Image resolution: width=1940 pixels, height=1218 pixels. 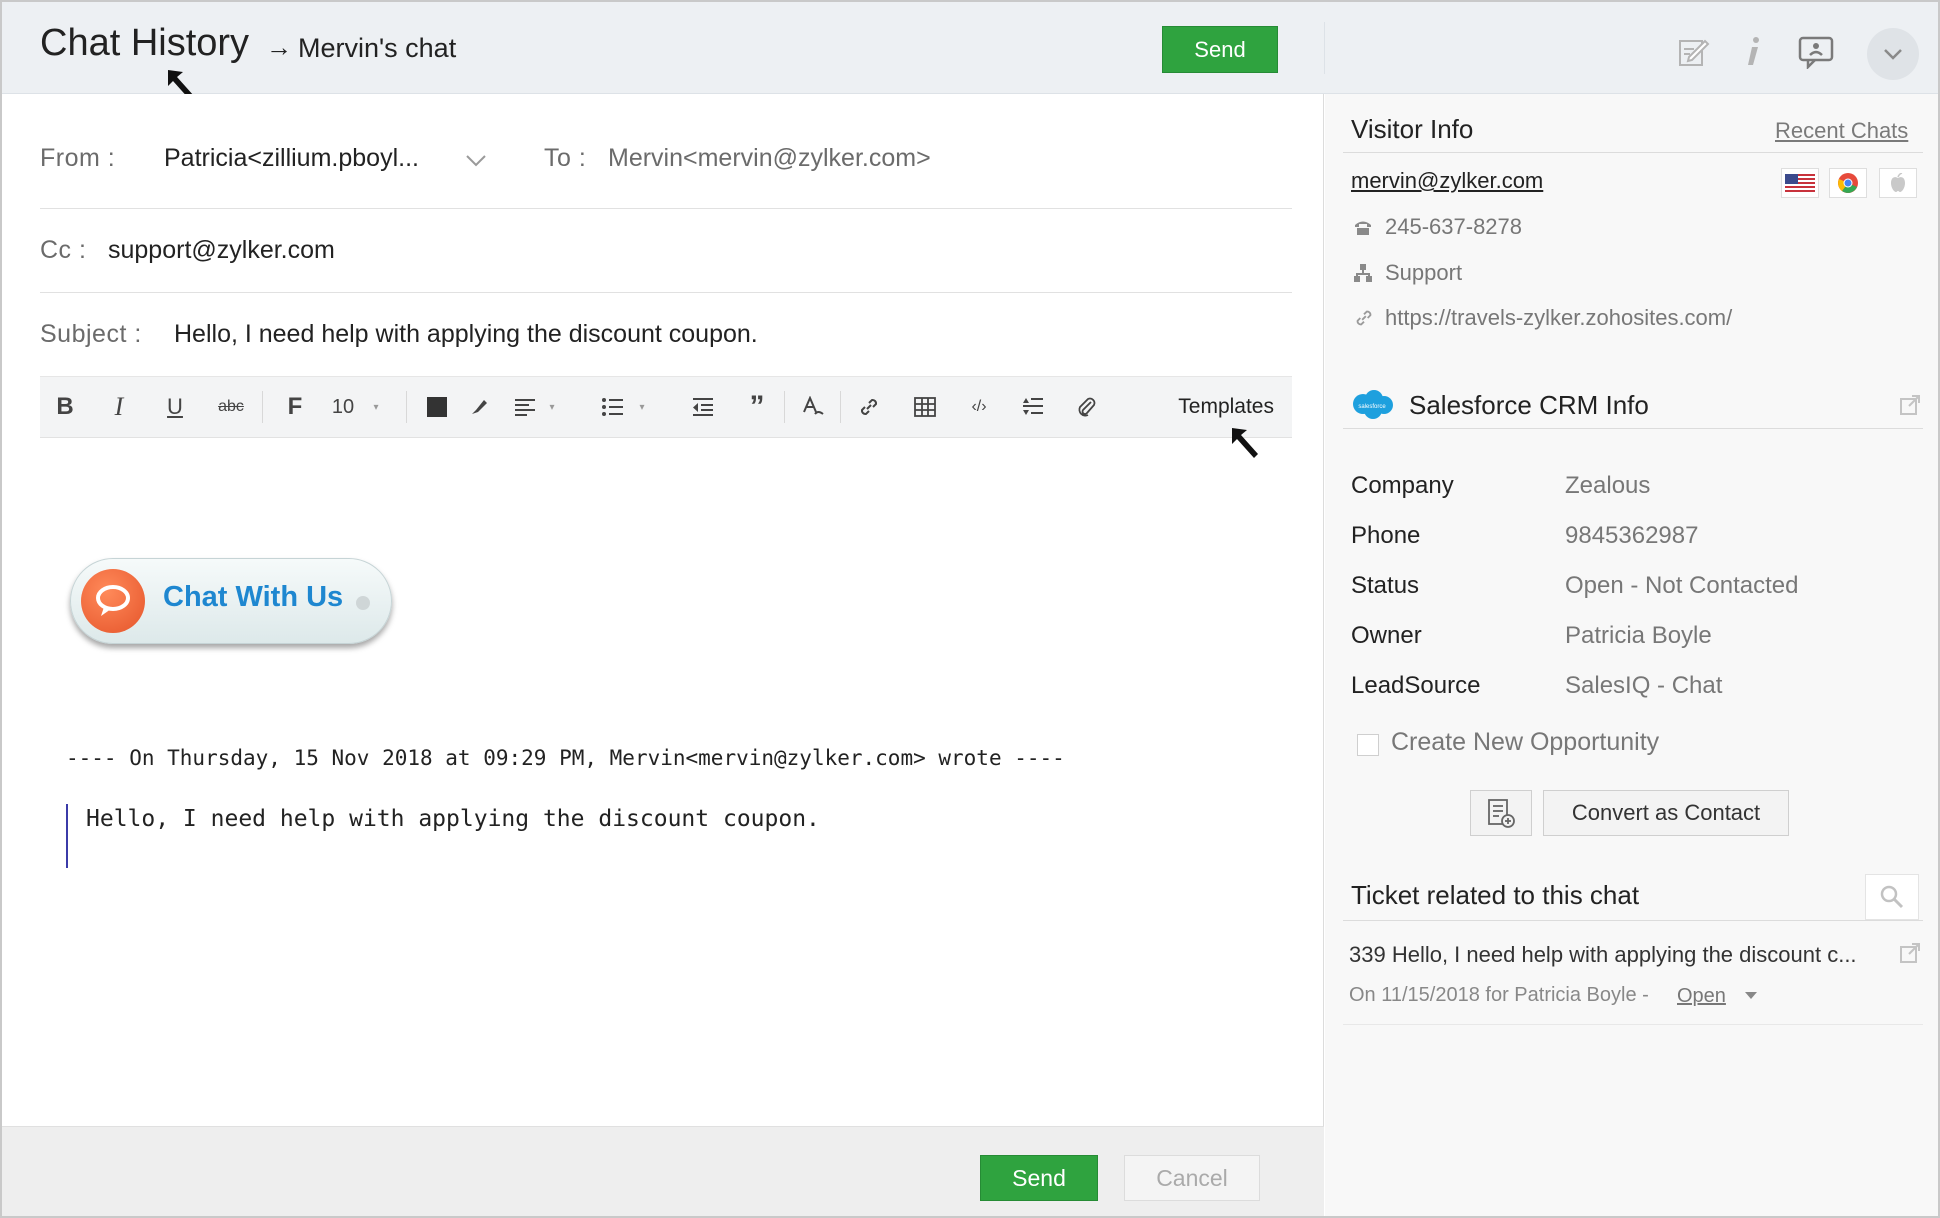 What do you see at coordinates (1816, 52) in the screenshot?
I see `chat-transcript-icon` at bounding box center [1816, 52].